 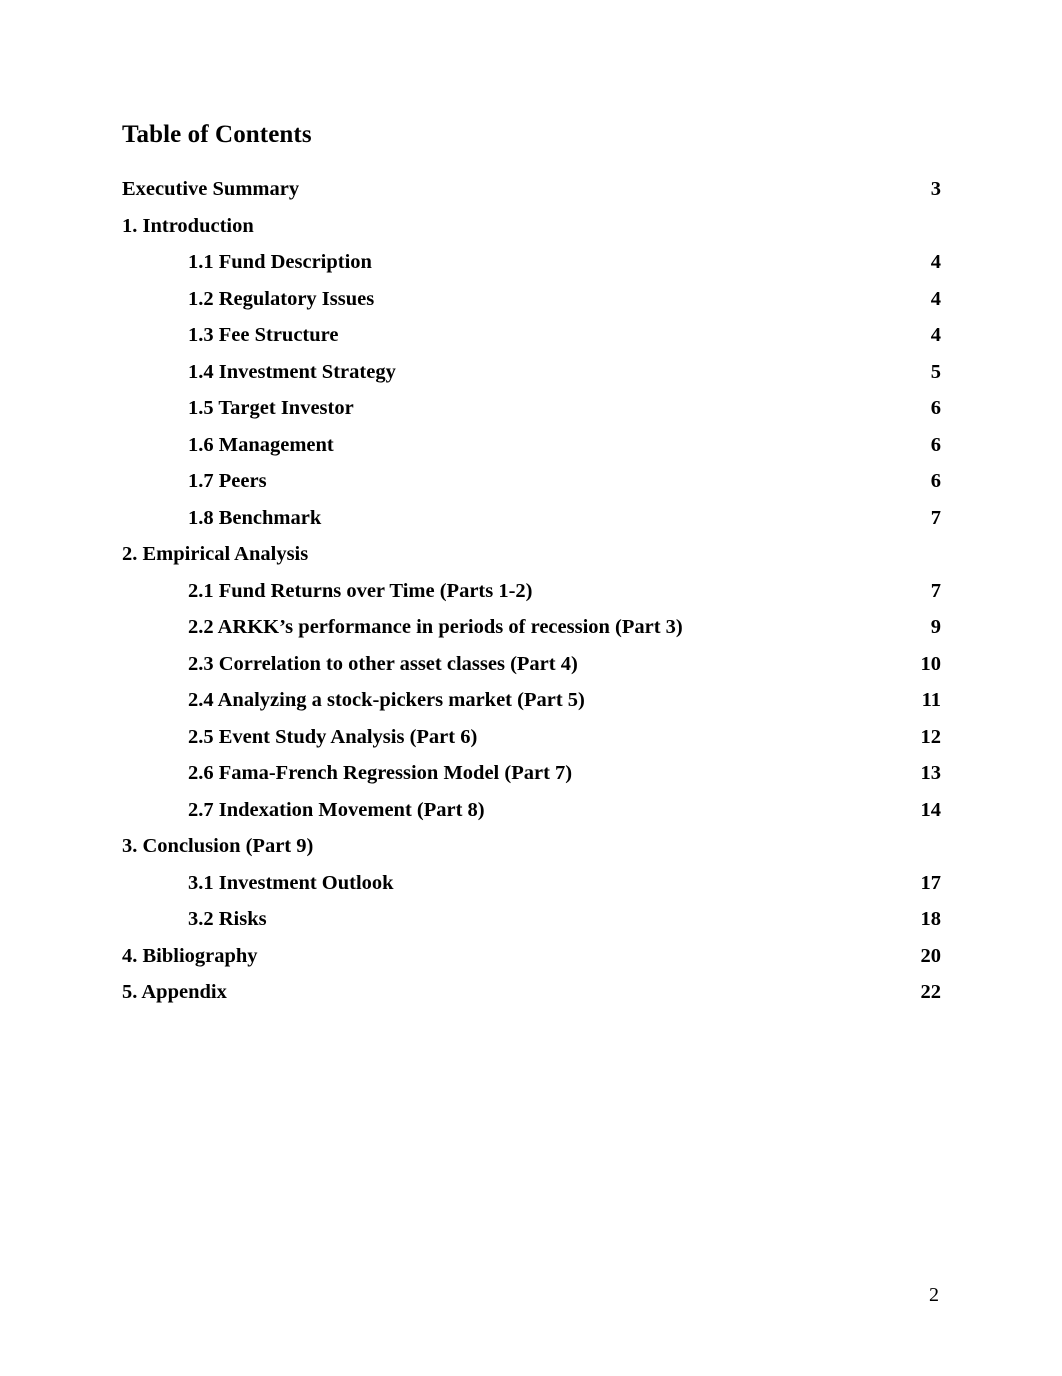 I want to click on toc-entry: 2. Empirical Analysis, so click(x=531, y=559).